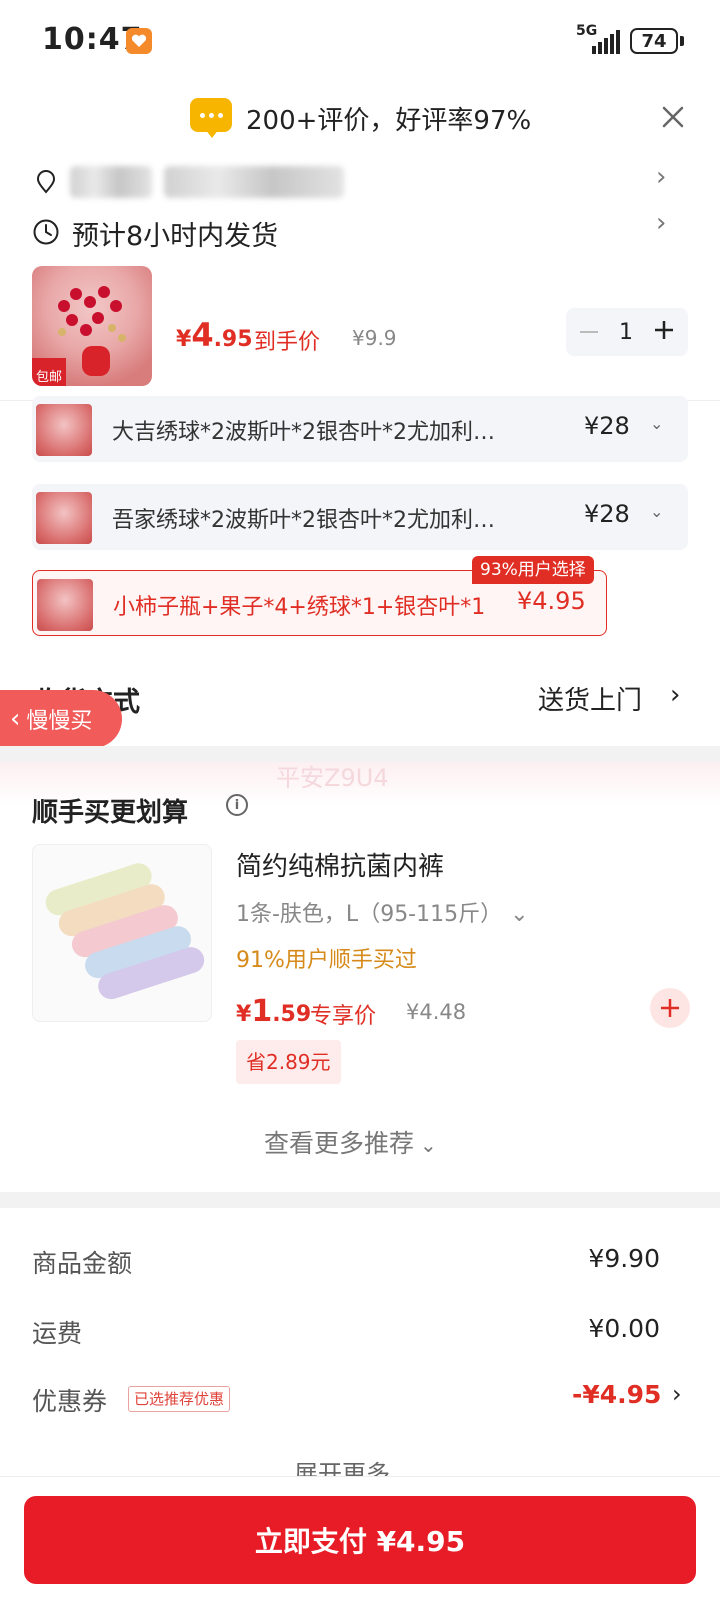 The height and width of the screenshot is (1610, 720). What do you see at coordinates (15, 719) in the screenshot?
I see `chevron-left-icon: ‹` at bounding box center [15, 719].